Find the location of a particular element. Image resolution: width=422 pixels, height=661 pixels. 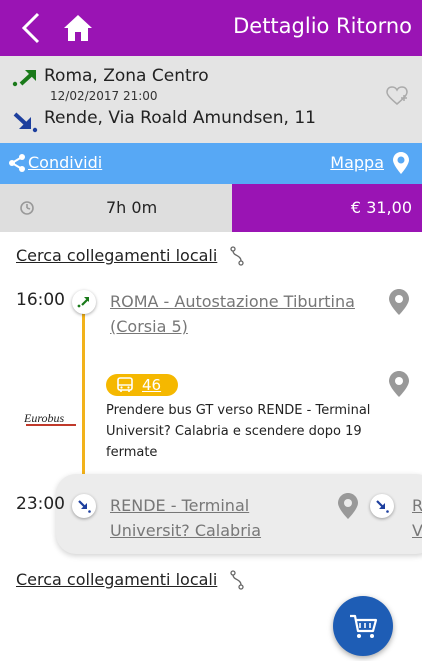

map-link: Mappa is located at coordinates (357, 162).